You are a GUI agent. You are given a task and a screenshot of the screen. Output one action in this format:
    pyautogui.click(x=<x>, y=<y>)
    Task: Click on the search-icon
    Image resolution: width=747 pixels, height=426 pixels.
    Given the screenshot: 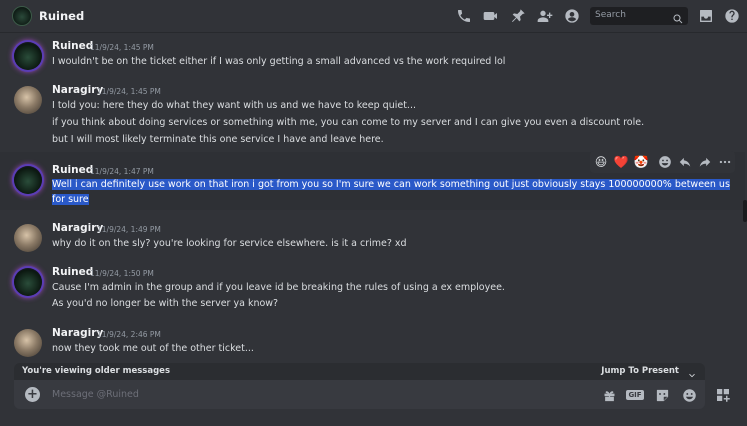 What is the action you would take?
    pyautogui.click(x=678, y=17)
    